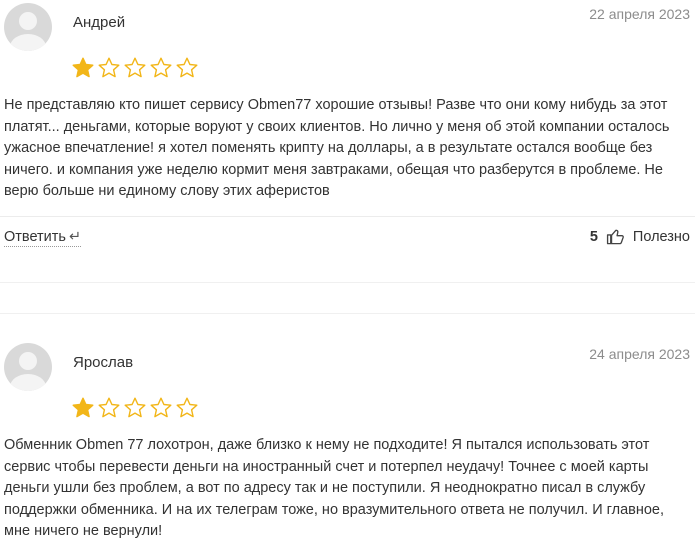  Describe the element at coordinates (639, 354) in the screenshot. I see `review-date: 24 апреля 2023` at that location.